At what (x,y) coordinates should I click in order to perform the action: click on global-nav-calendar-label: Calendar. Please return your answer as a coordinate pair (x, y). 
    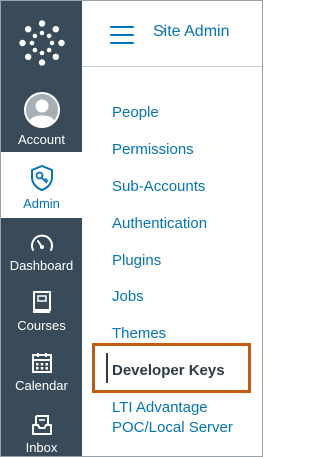
    Looking at the image, I should click on (41, 385).